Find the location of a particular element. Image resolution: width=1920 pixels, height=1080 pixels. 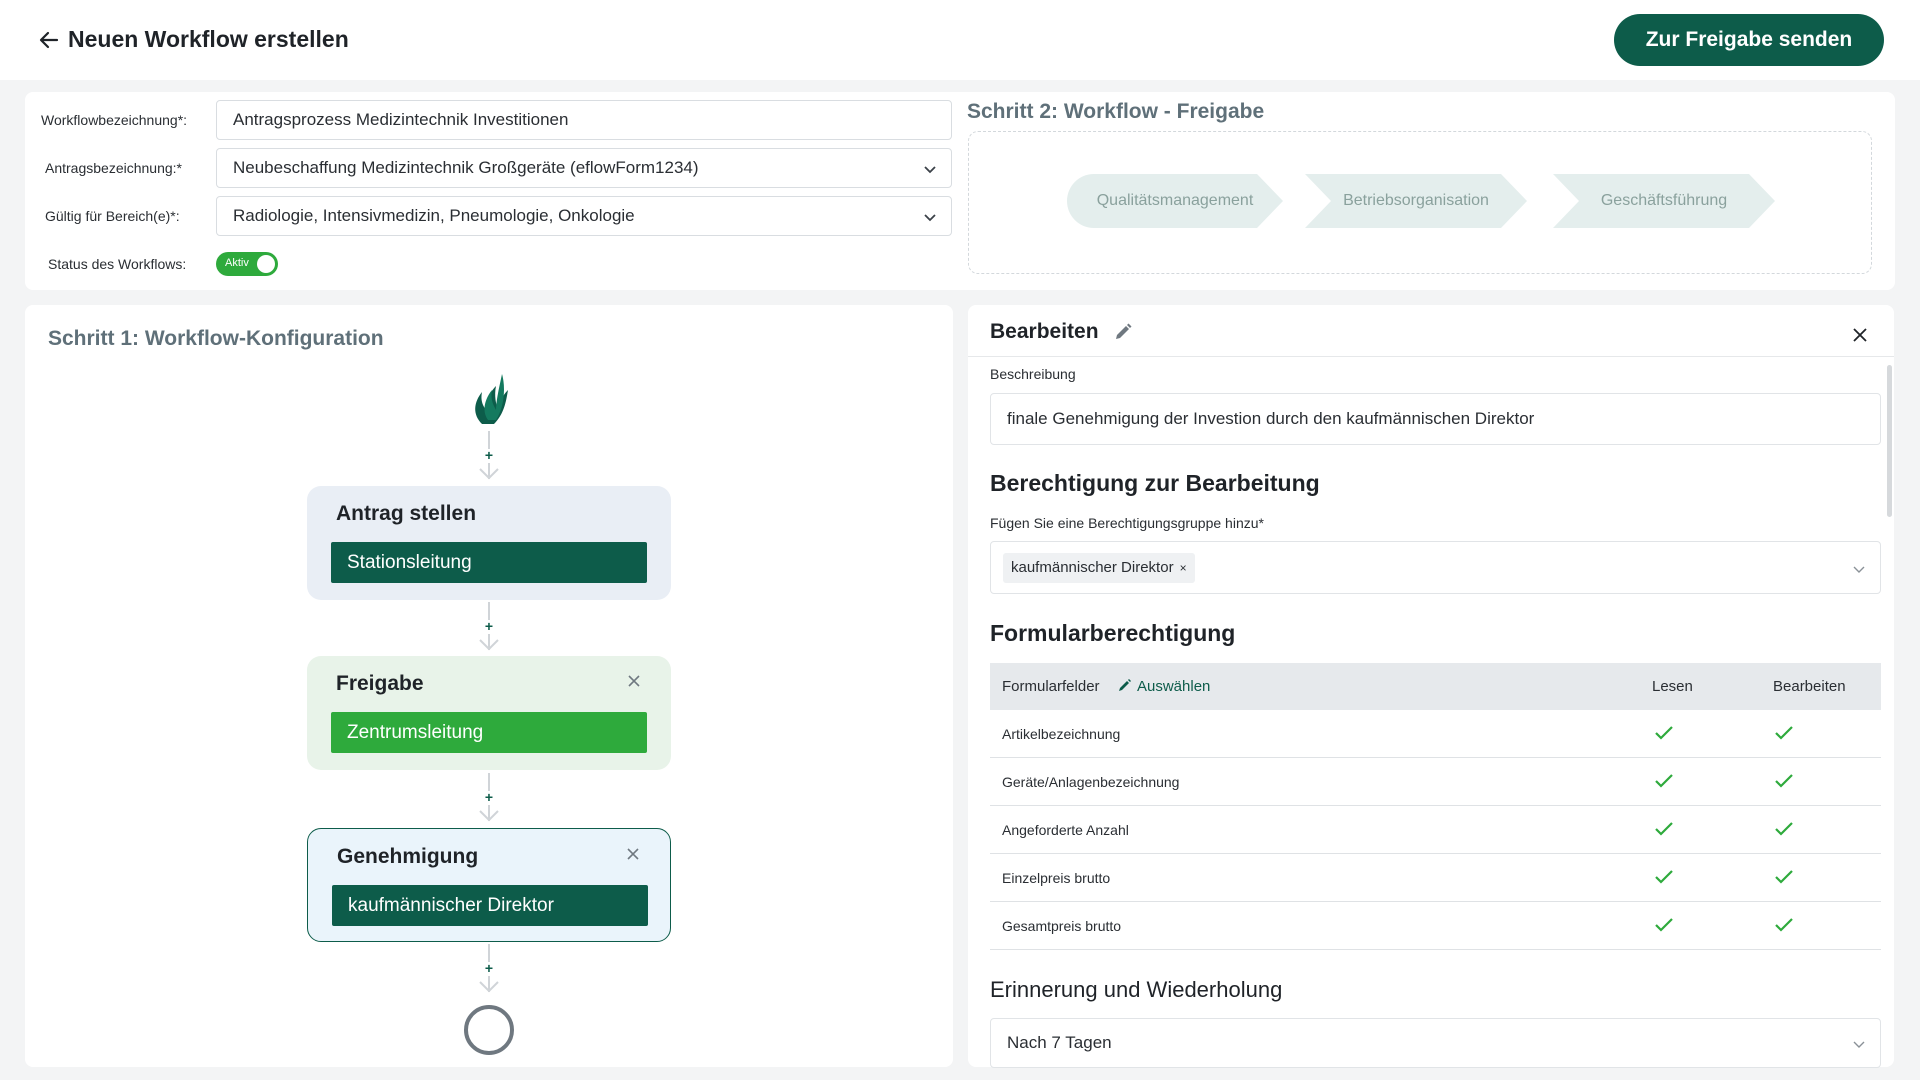

description-label: Beschreibung is located at coordinates (1033, 374).